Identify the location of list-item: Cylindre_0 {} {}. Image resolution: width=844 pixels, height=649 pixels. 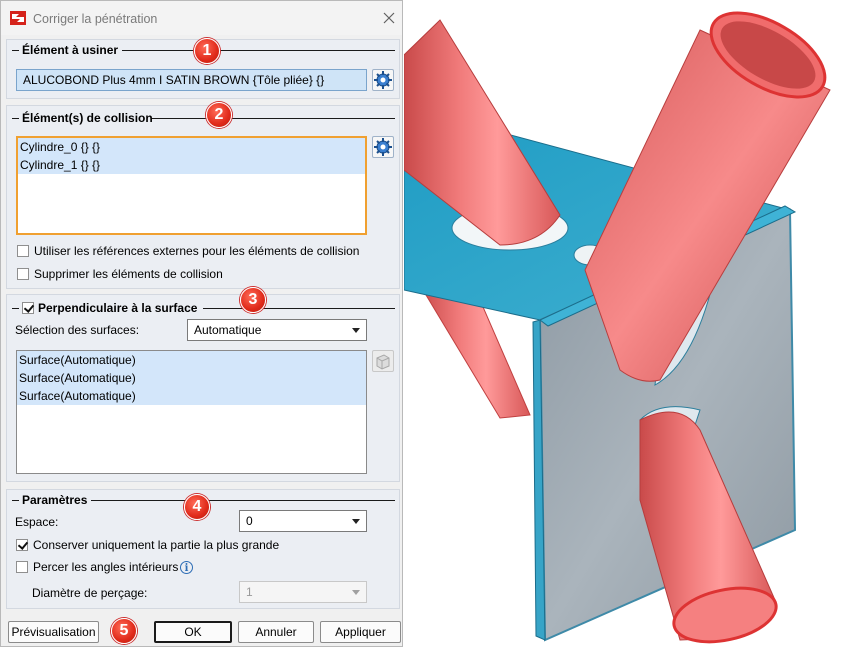
(191, 147).